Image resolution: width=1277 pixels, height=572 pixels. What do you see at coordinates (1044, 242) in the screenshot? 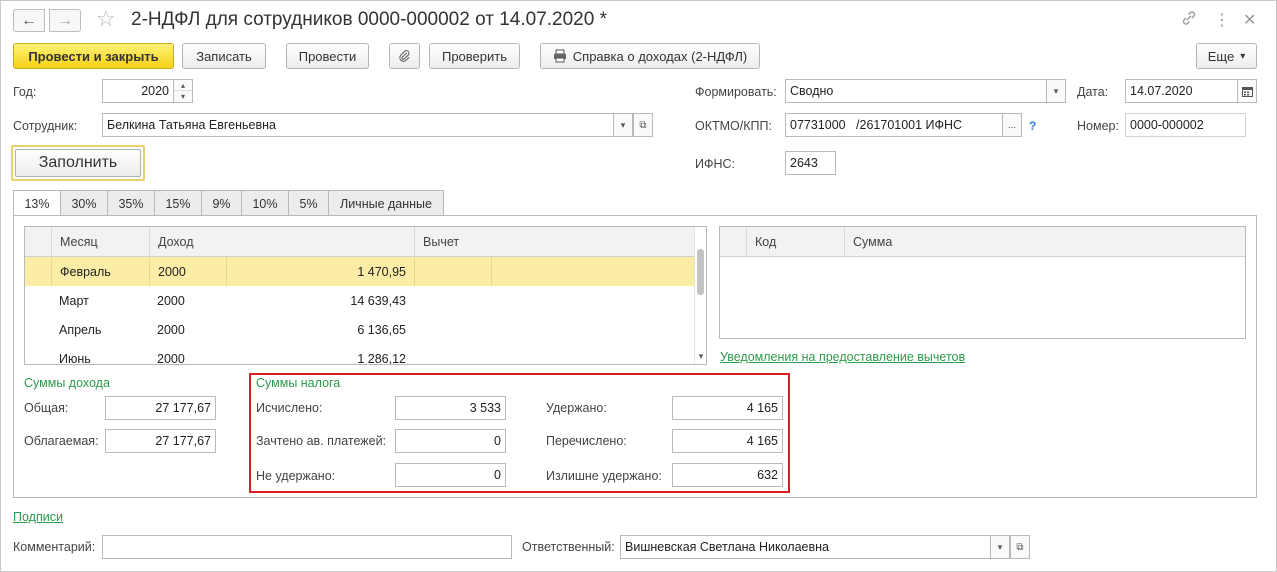
I see `column-sum: Сумма` at bounding box center [1044, 242].